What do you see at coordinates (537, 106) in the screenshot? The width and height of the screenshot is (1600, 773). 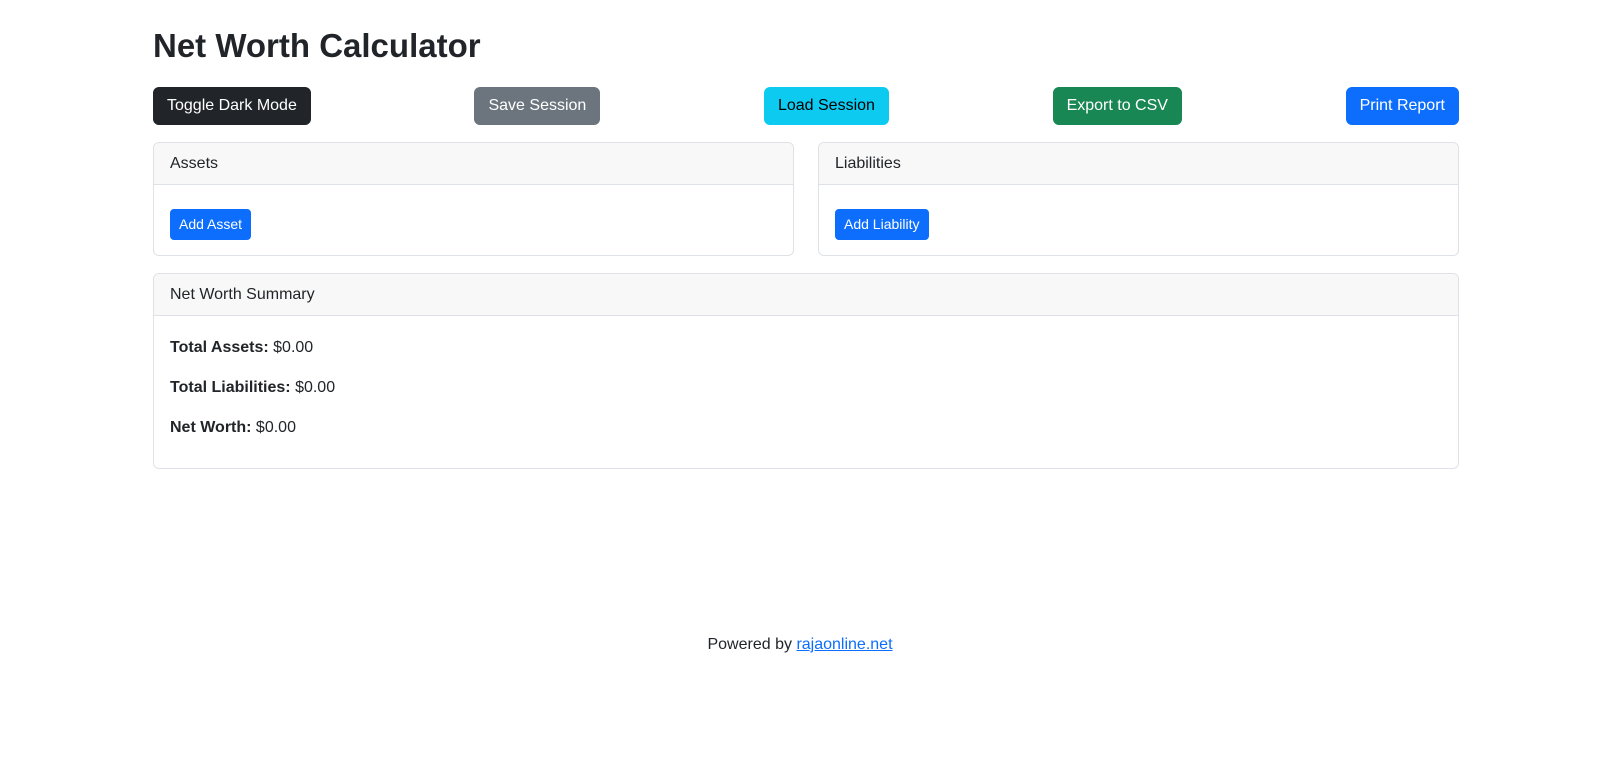 I see `save-session-button: Save Session` at bounding box center [537, 106].